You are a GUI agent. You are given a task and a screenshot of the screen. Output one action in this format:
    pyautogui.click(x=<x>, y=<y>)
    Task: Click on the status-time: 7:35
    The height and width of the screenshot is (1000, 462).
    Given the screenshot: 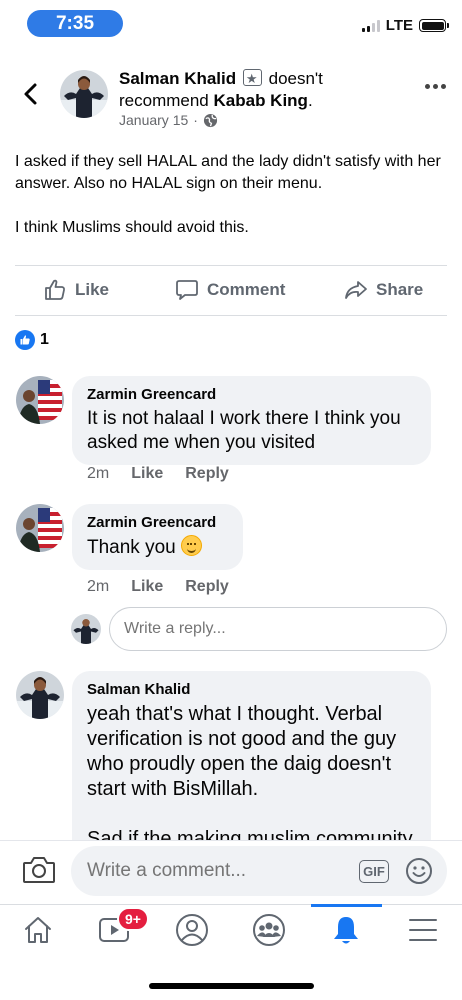 What is the action you would take?
    pyautogui.click(x=75, y=23)
    